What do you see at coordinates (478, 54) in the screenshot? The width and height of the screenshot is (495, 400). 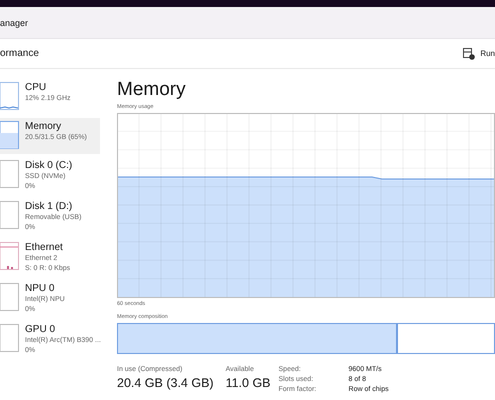 I see `run-task-button: Run` at bounding box center [478, 54].